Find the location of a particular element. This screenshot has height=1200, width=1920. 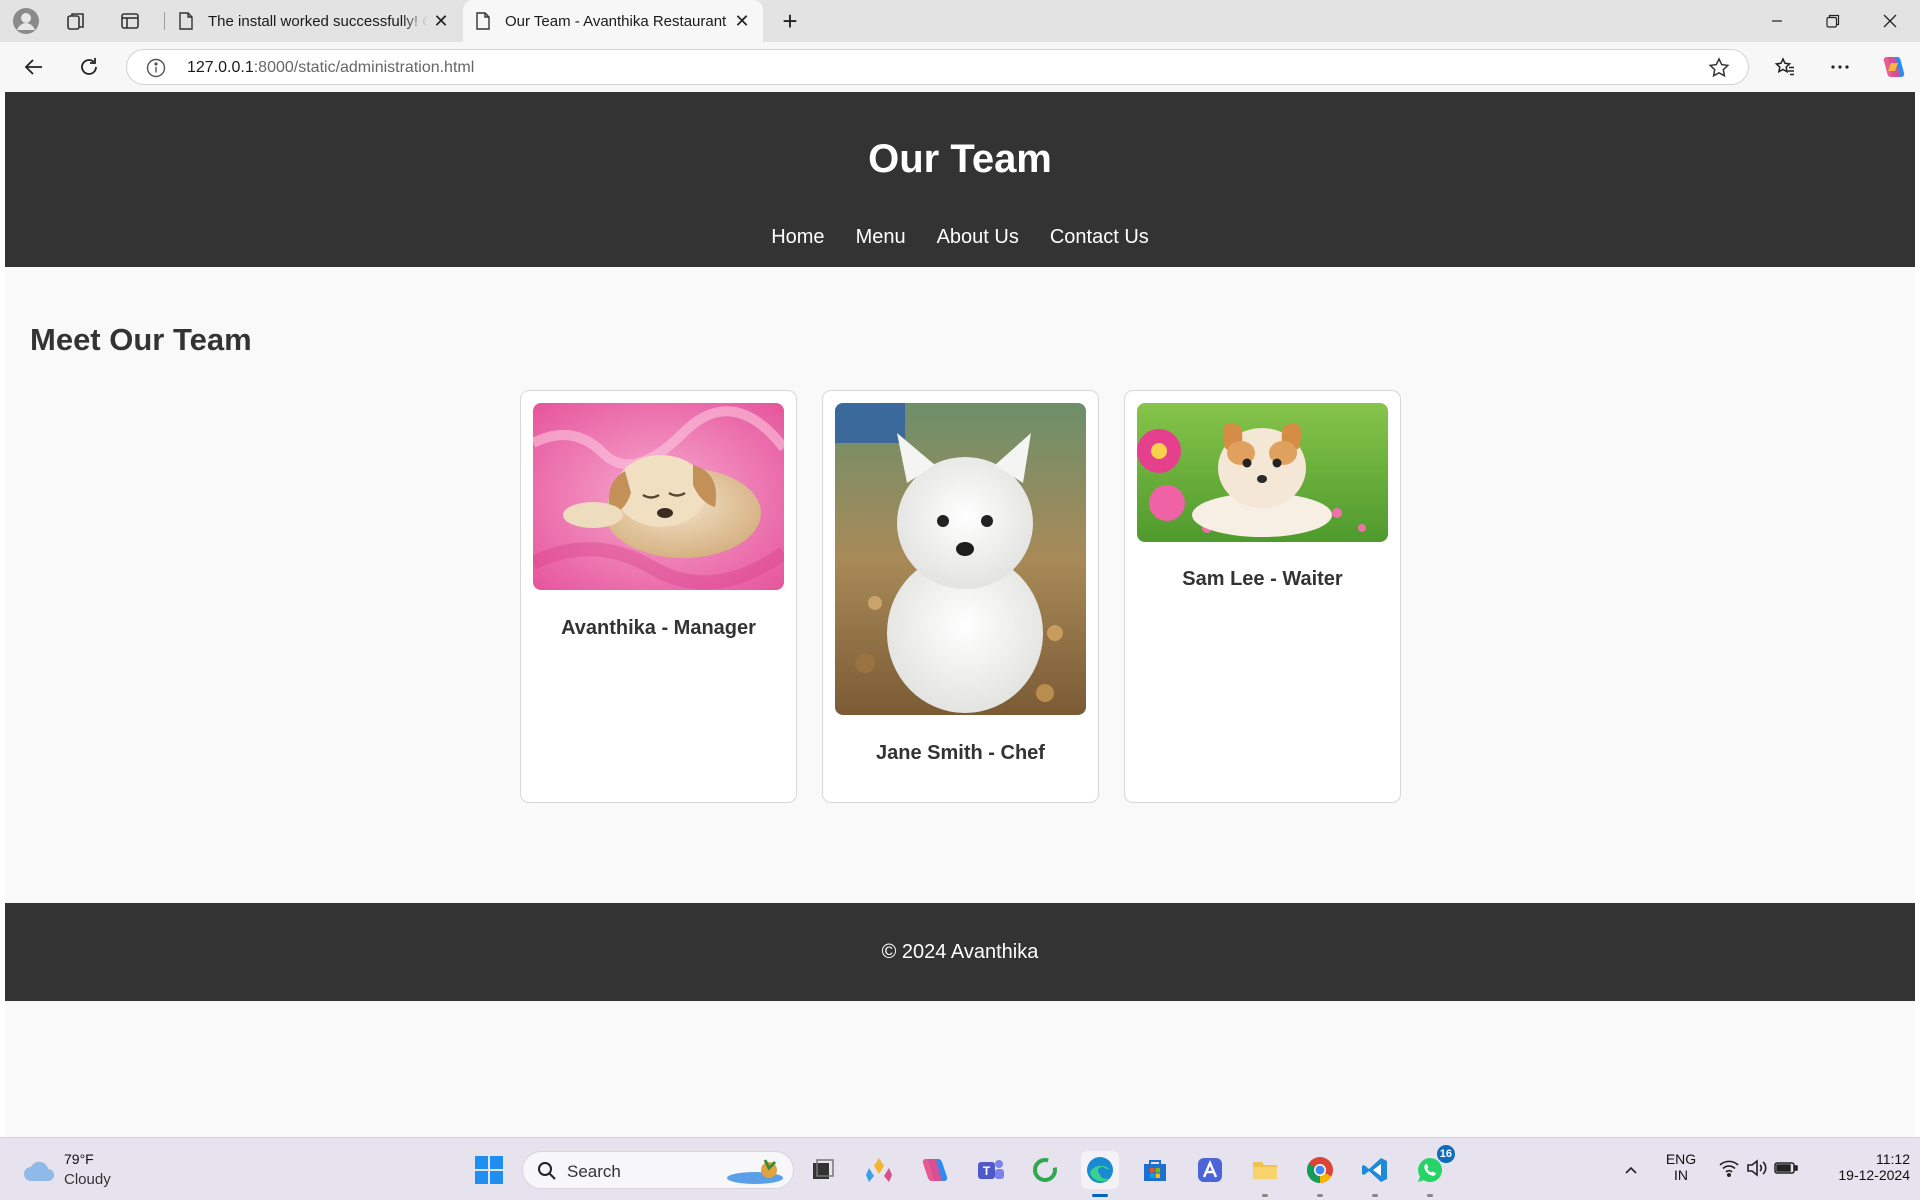

volume-icon is located at coordinates (1757, 1170).